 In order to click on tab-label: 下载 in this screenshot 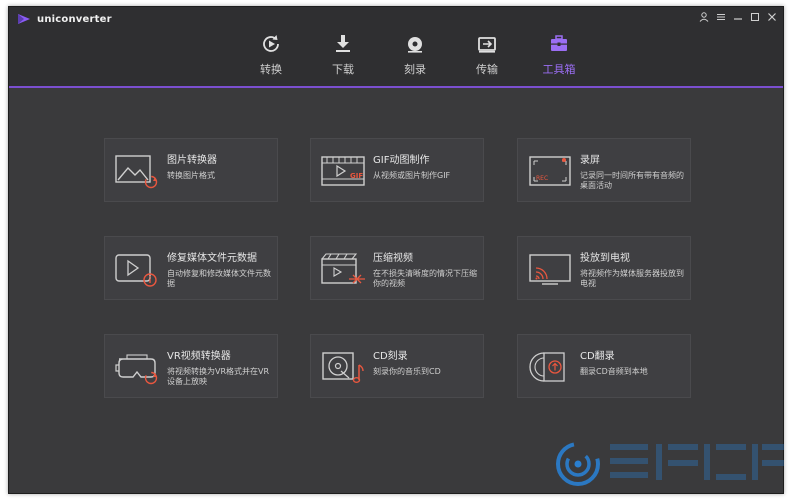, I will do `click(343, 69)`.